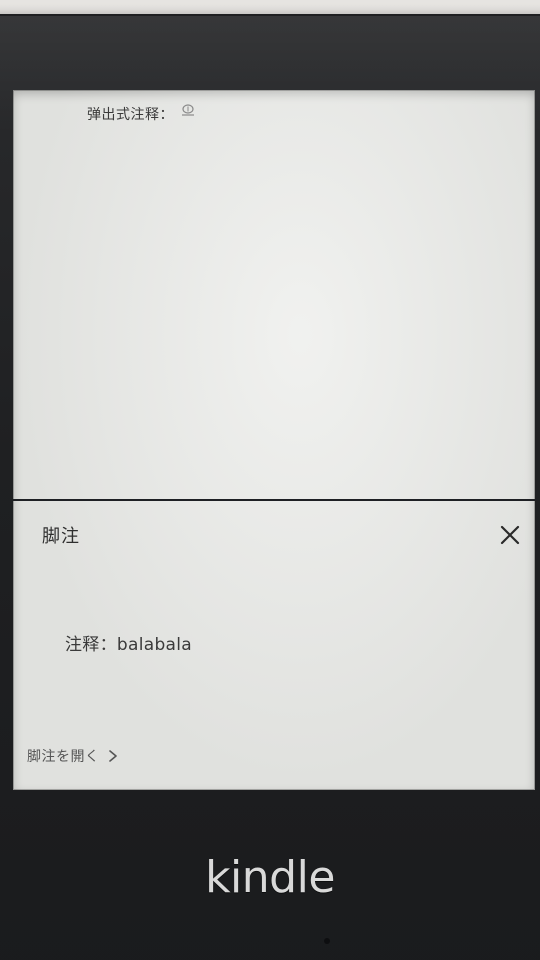 This screenshot has width=540, height=960. I want to click on footnote-marker-icon, so click(188, 110).